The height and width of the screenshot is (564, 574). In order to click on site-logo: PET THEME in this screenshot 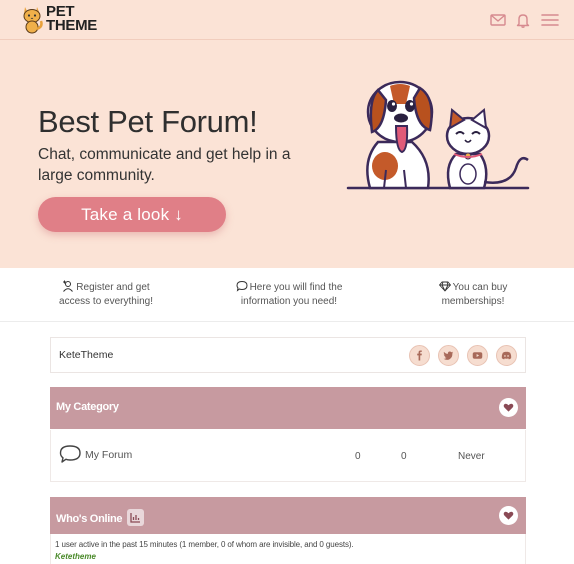, I will do `click(58, 19)`.